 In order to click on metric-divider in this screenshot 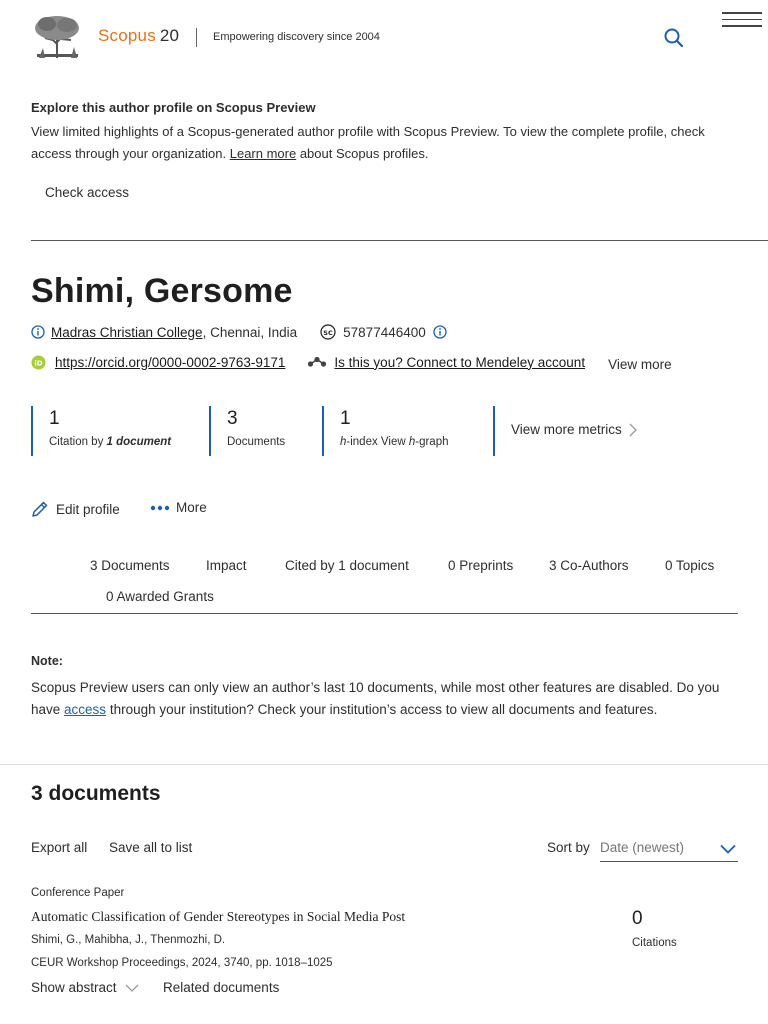, I will do `click(494, 431)`.